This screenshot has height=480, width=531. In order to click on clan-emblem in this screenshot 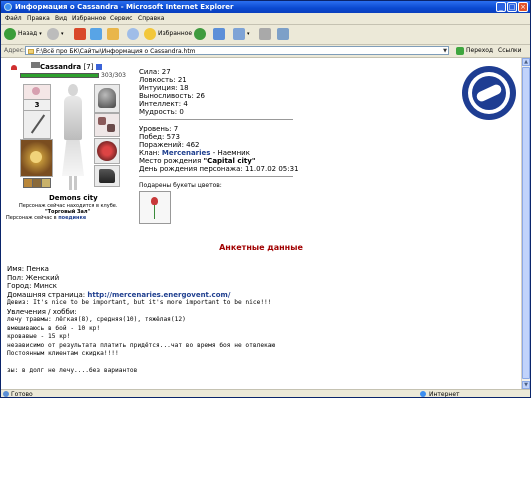, I will do `click(489, 93)`.